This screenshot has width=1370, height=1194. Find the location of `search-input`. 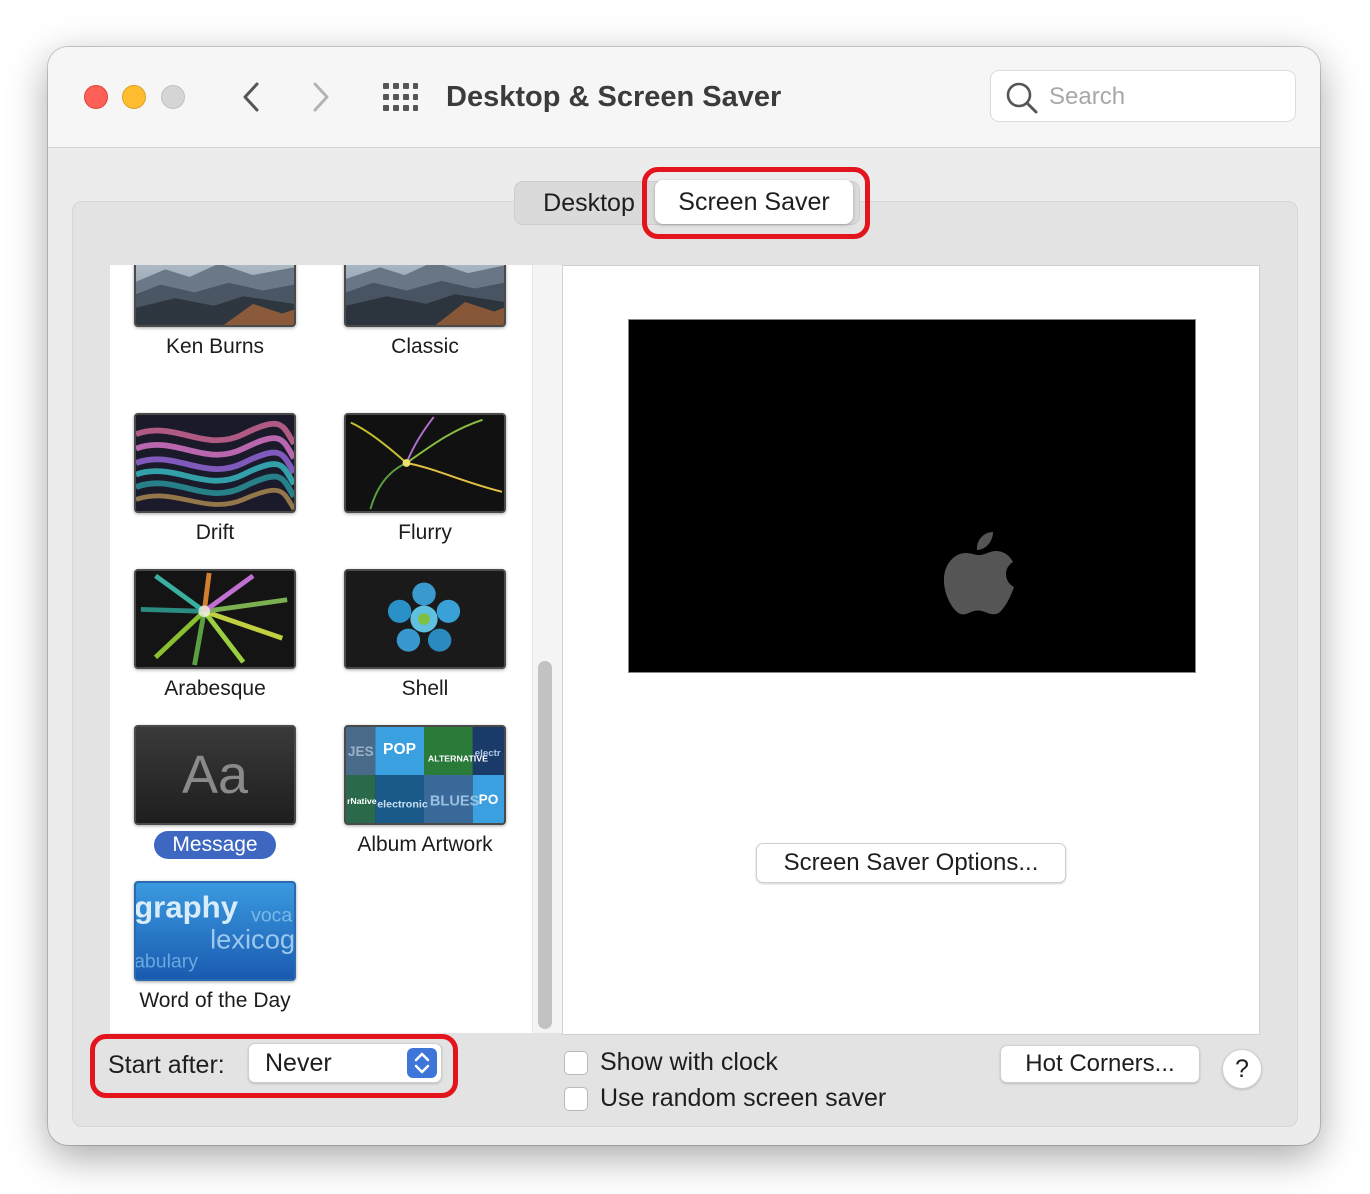

search-input is located at coordinates (1164, 97).